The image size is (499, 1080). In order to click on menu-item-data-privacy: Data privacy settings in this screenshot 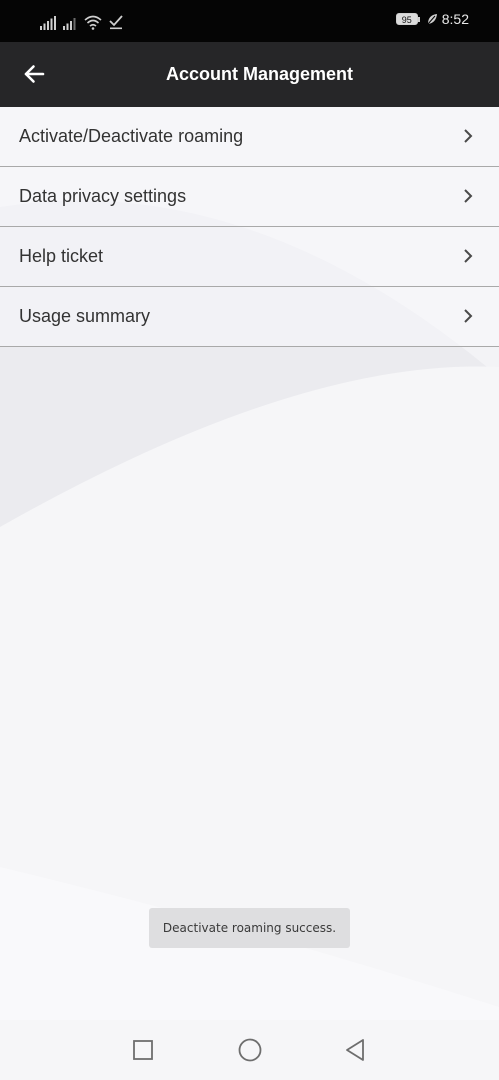, I will do `click(249, 197)`.